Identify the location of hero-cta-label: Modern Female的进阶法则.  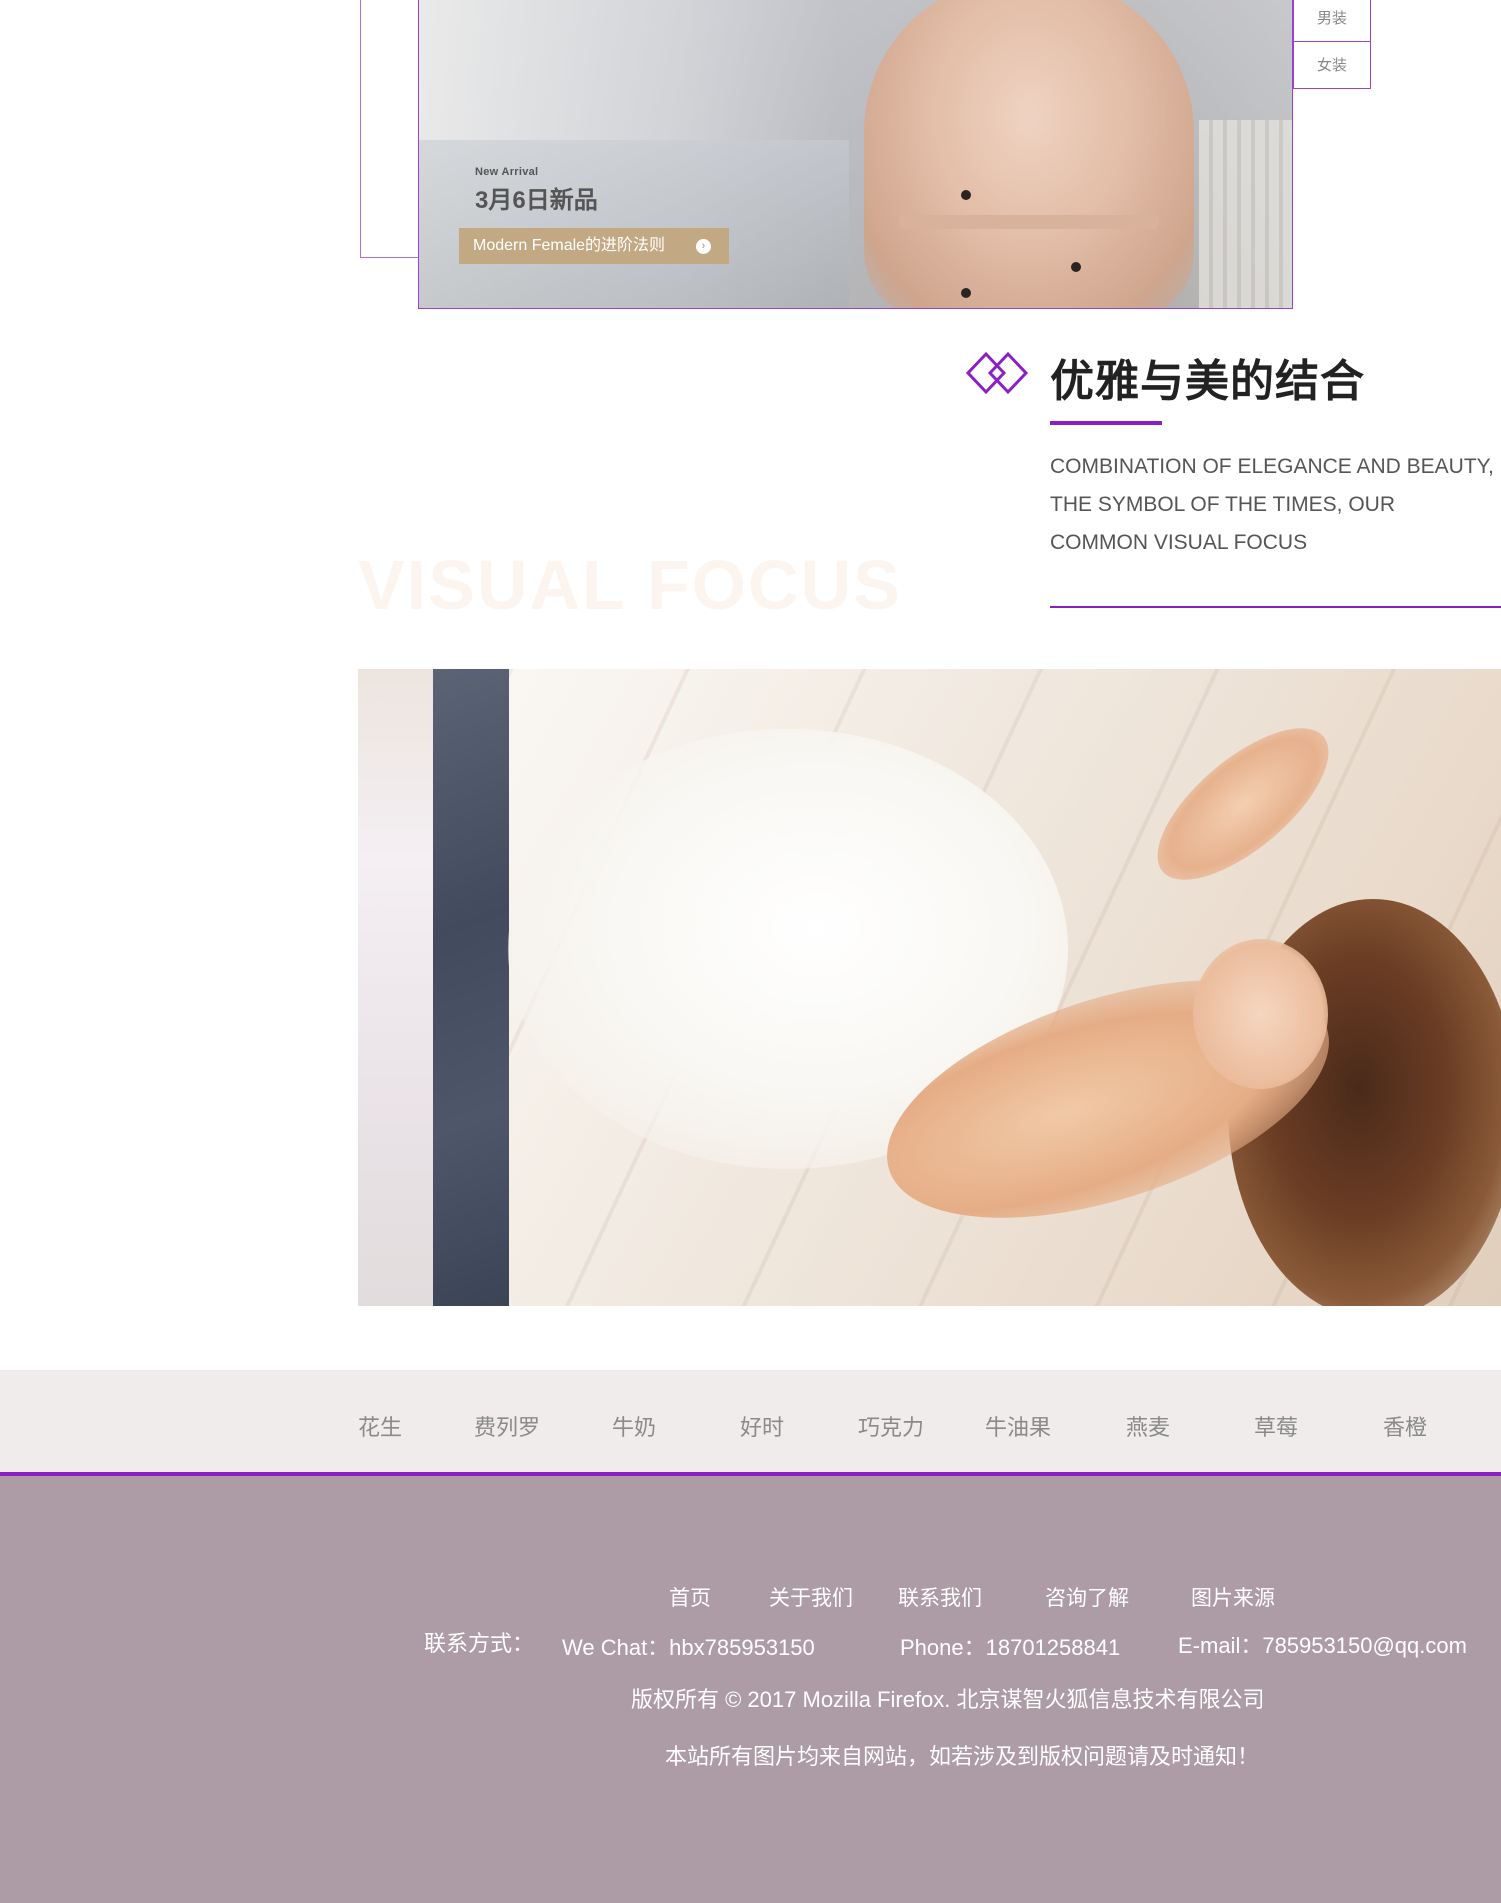
(569, 245).